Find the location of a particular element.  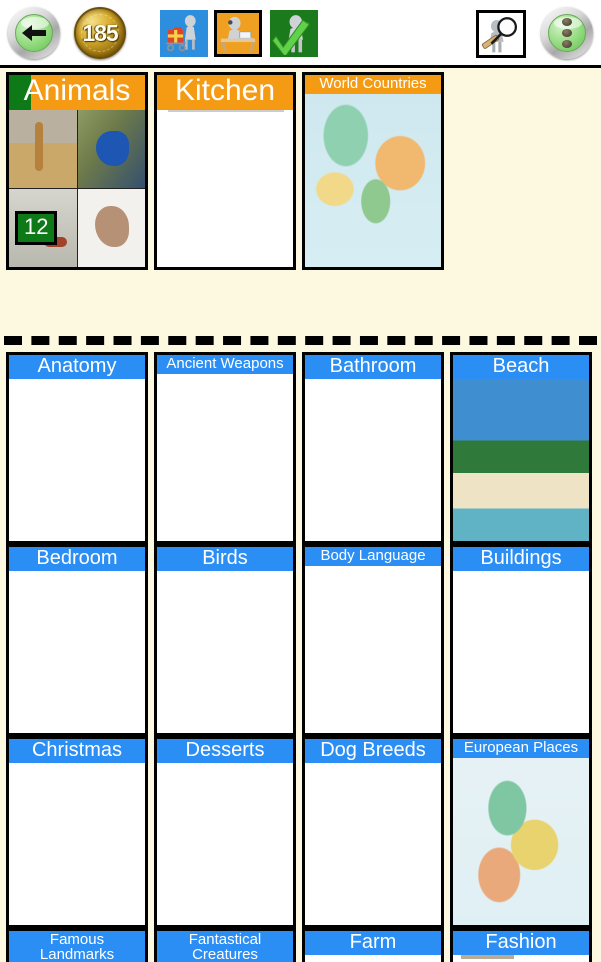

card-count-badge: 12 is located at coordinates (36, 227).